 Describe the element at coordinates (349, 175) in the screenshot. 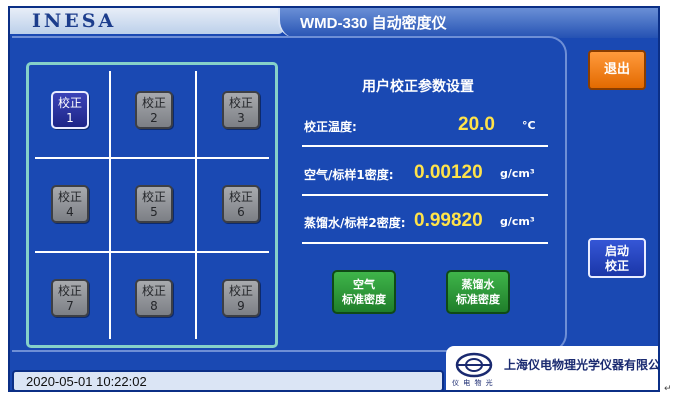

I see `air-density-label: 空气/标样1密度:` at that location.